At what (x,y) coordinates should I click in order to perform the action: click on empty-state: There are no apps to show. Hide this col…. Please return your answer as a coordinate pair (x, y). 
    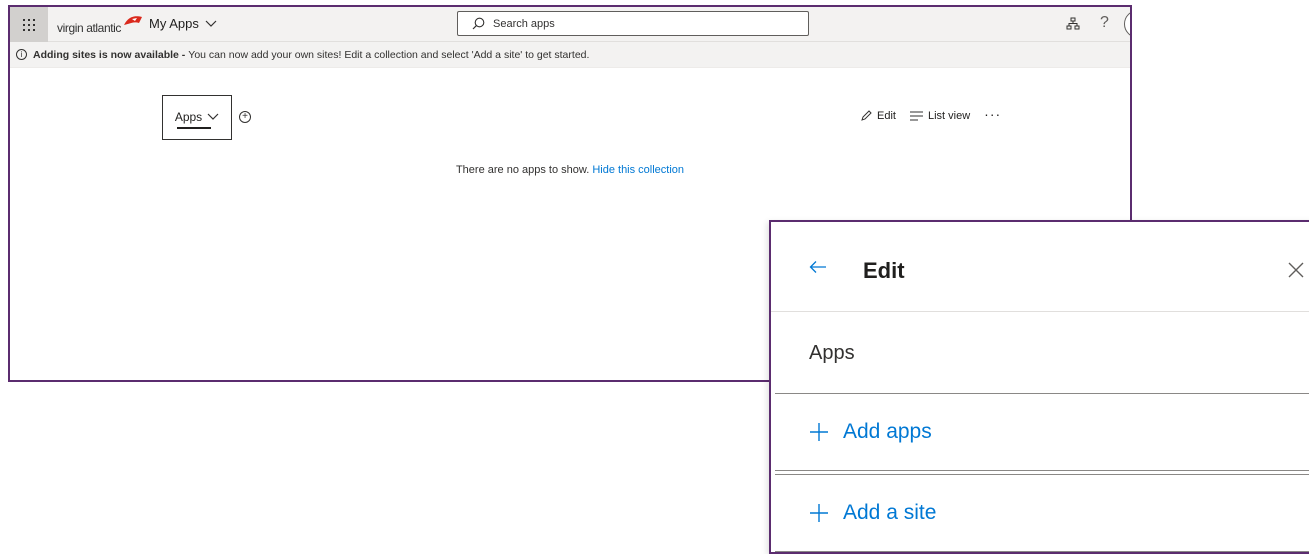
    Looking at the image, I should click on (570, 170).